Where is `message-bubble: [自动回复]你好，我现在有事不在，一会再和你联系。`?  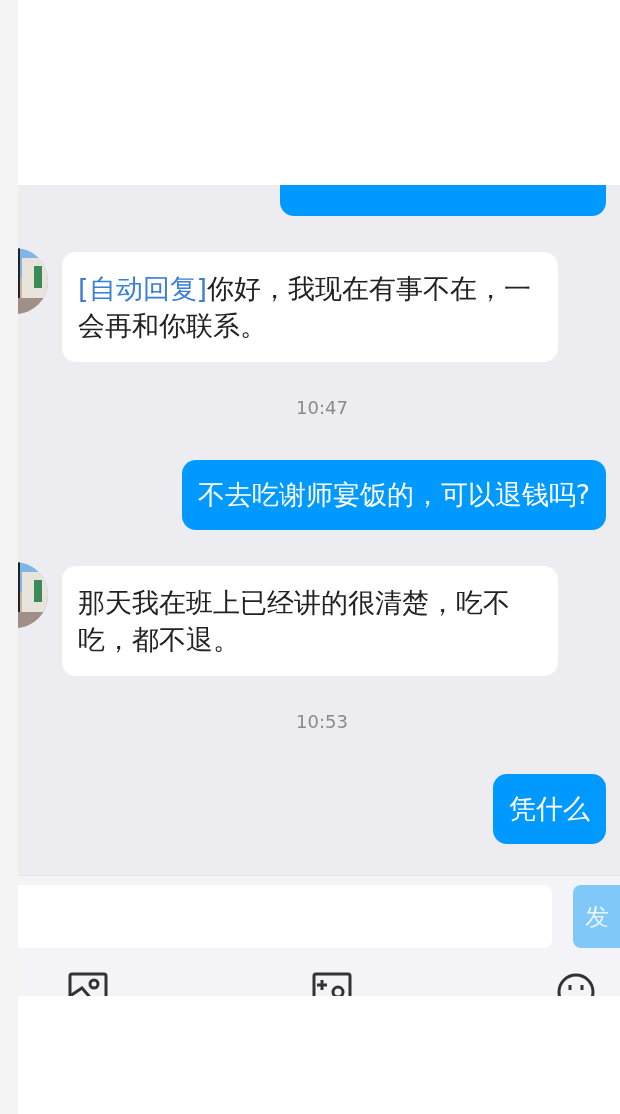
message-bubble: [自动回复]你好，我现在有事不在，一会再和你联系。 is located at coordinates (310, 307).